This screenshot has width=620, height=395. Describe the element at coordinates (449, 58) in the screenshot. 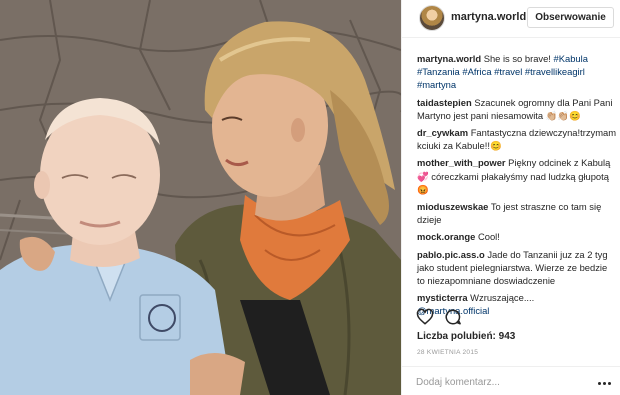

I see `caption-username: martyna.world` at that location.